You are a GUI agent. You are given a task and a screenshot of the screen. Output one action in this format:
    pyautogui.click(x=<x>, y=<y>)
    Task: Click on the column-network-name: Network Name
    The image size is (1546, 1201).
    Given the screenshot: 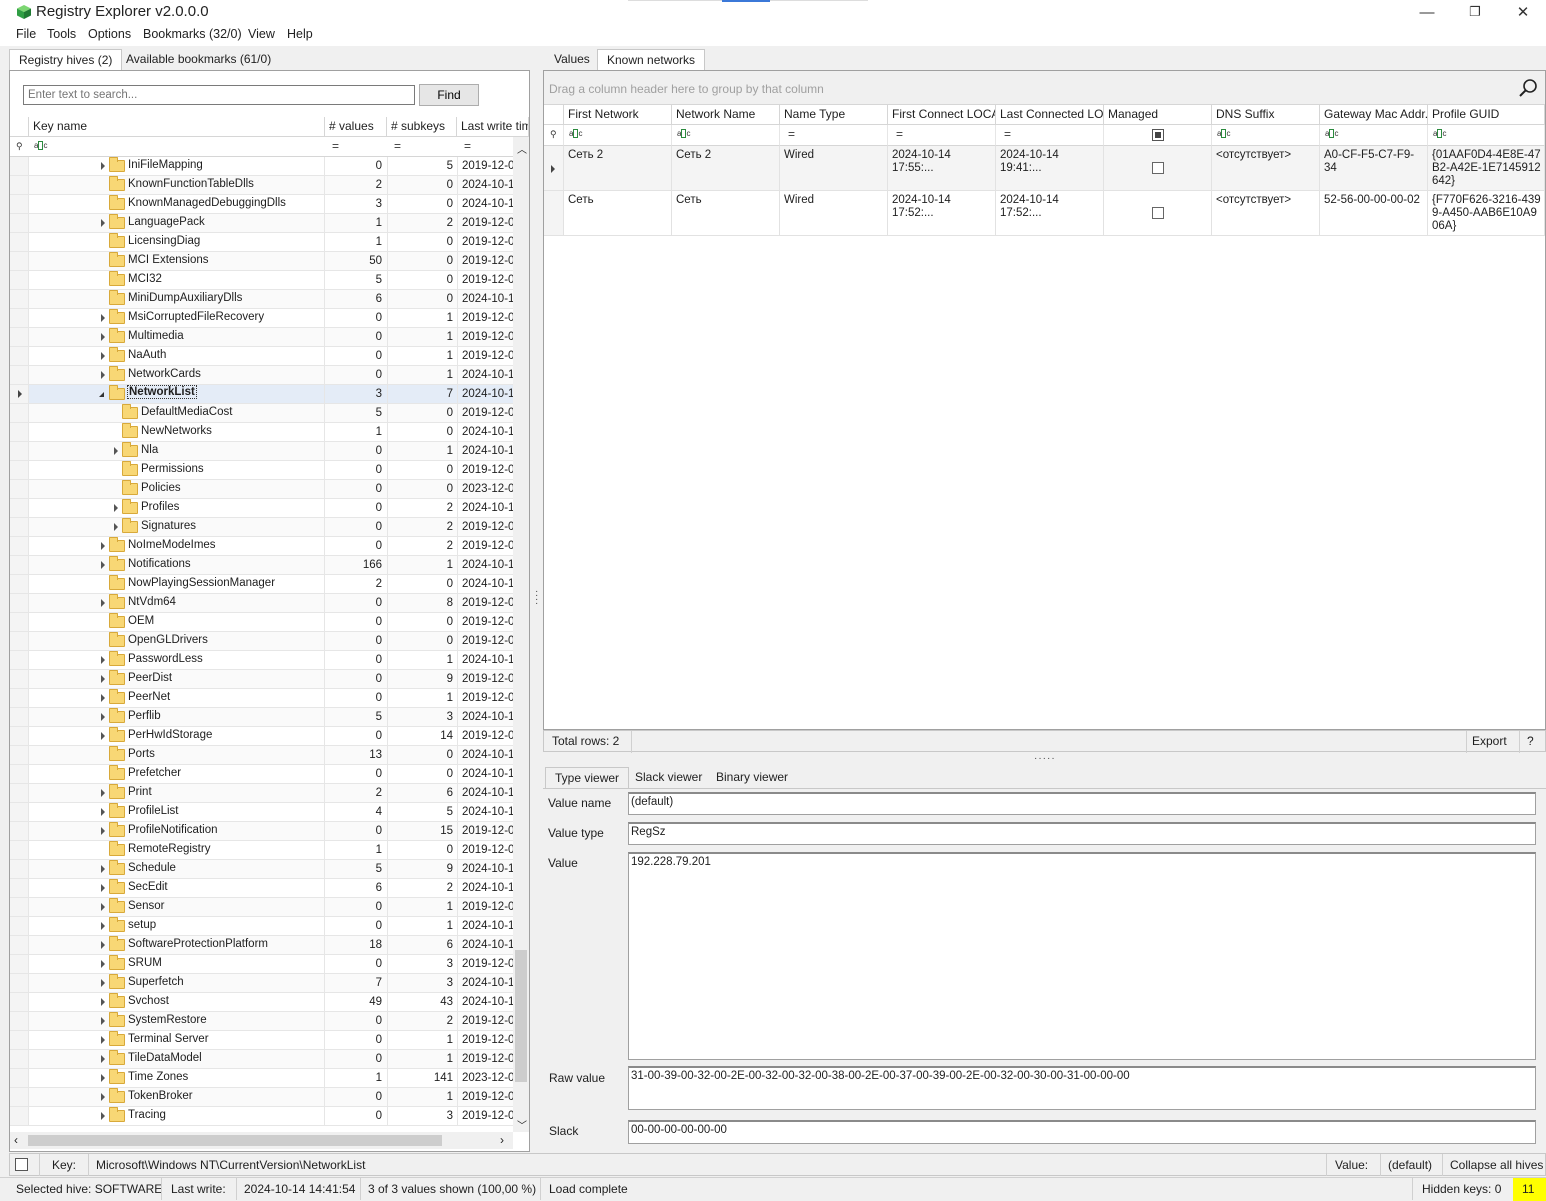 What is the action you would take?
    pyautogui.click(x=726, y=115)
    